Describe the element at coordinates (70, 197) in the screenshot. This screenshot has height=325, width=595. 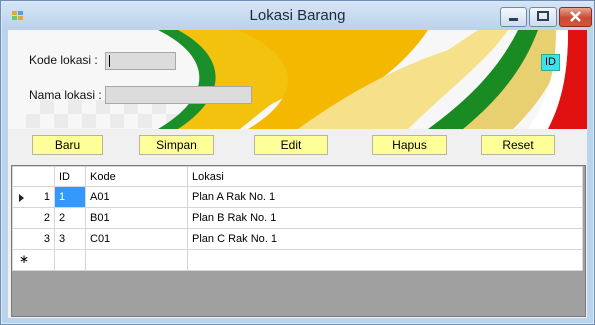
I see `cell-id: 1` at that location.